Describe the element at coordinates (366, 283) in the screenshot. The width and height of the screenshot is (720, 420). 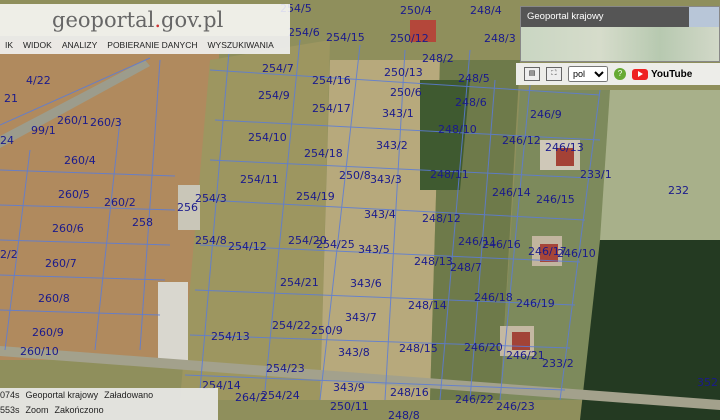
I see `parcel-label: 343/6` at that location.